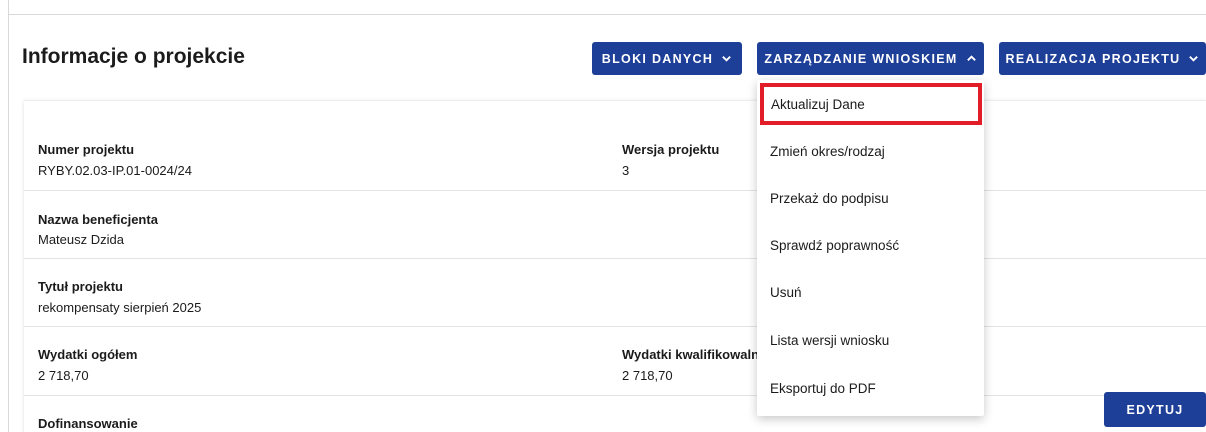 The height and width of the screenshot is (432, 1206). Describe the element at coordinates (63, 375) in the screenshot. I see `wydatki-ogolem-value: 2 718,70` at that location.